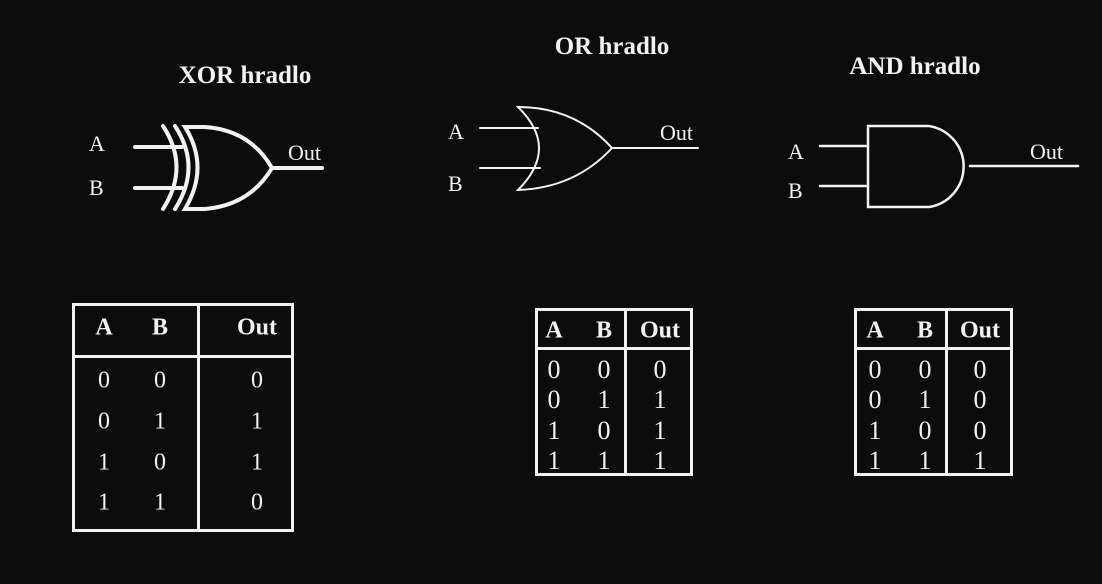  I want to click on xor-gate-icon, so click(228, 167).